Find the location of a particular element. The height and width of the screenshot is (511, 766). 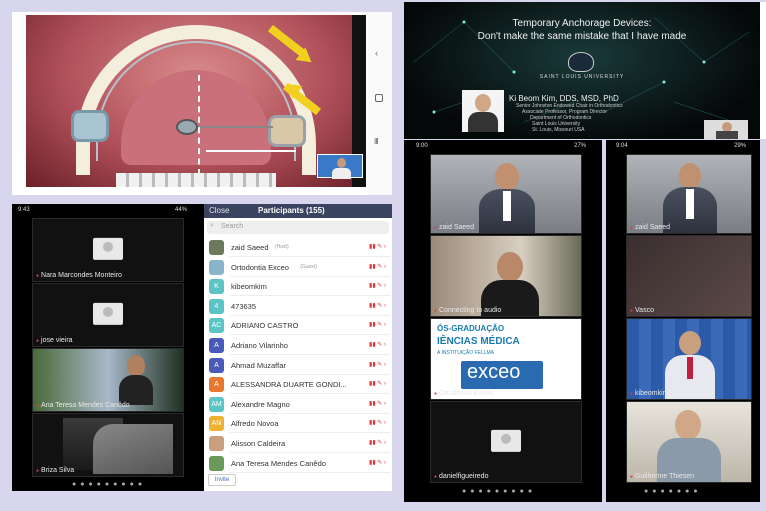

tile-name: danielfigueiredo is located at coordinates (461, 476).